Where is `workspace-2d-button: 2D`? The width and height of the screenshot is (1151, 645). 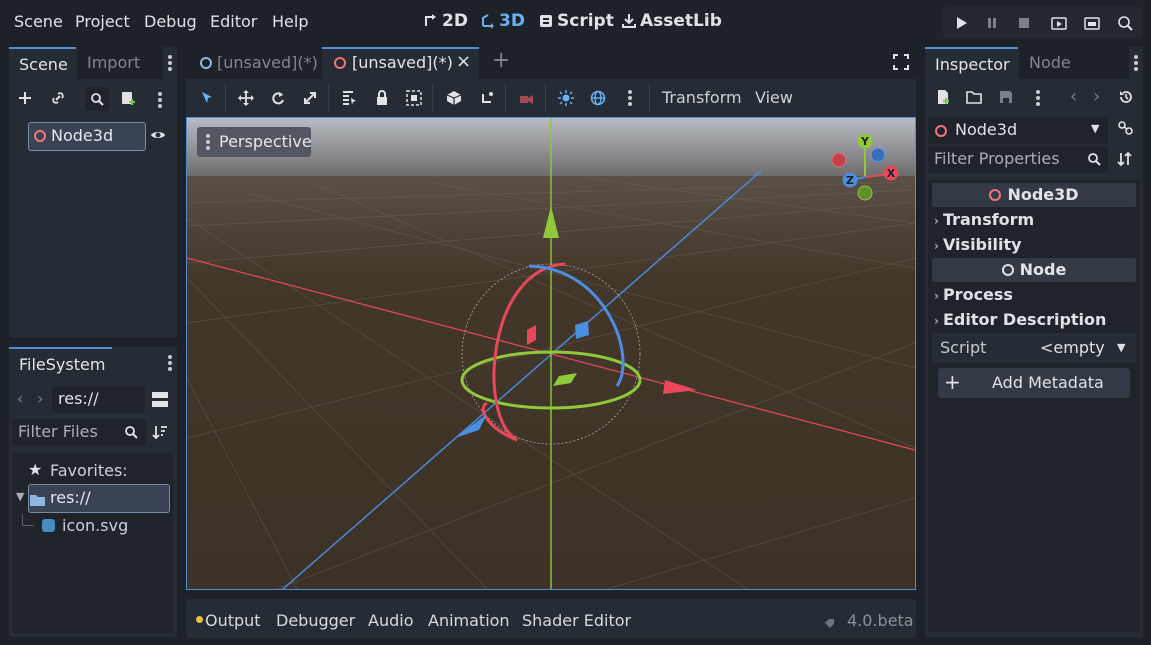
workspace-2d-button: 2D is located at coordinates (445, 21).